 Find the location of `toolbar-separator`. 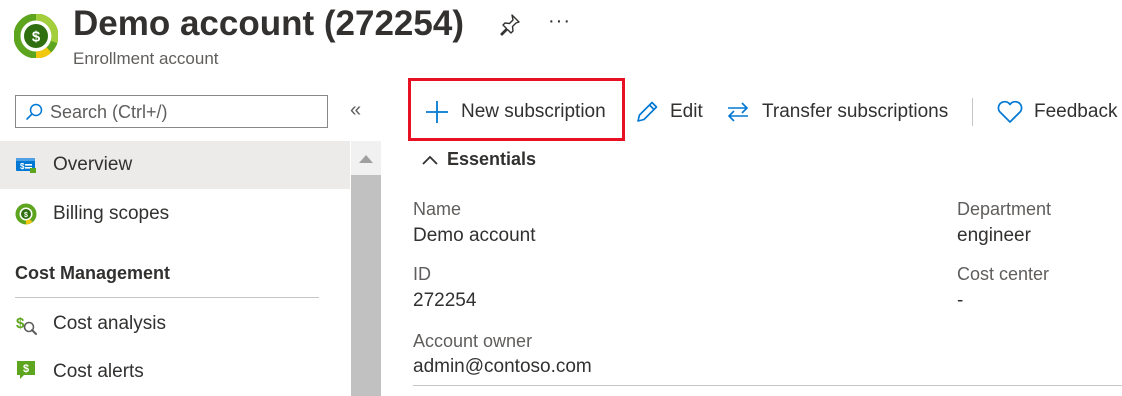

toolbar-separator is located at coordinates (972, 112).